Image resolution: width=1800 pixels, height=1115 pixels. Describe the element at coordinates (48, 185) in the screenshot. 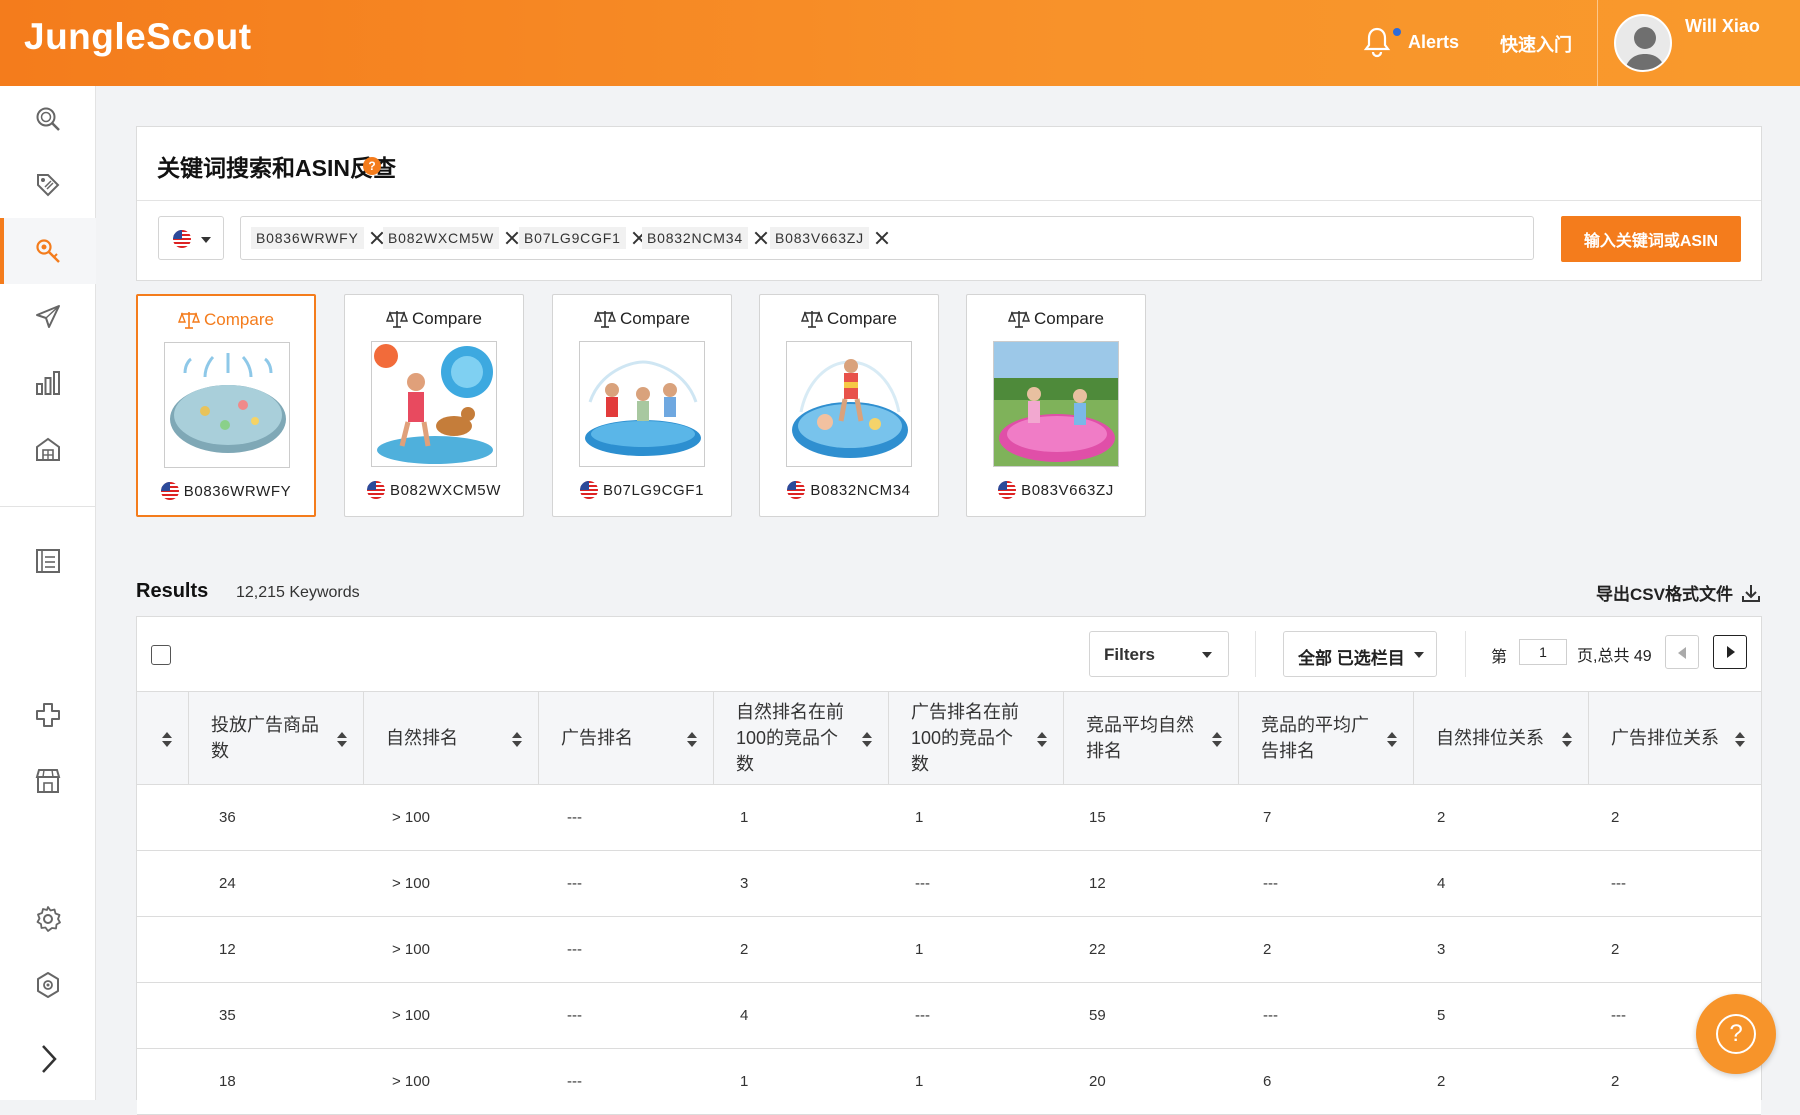

I see `sidebar-item-product-tracker` at that location.